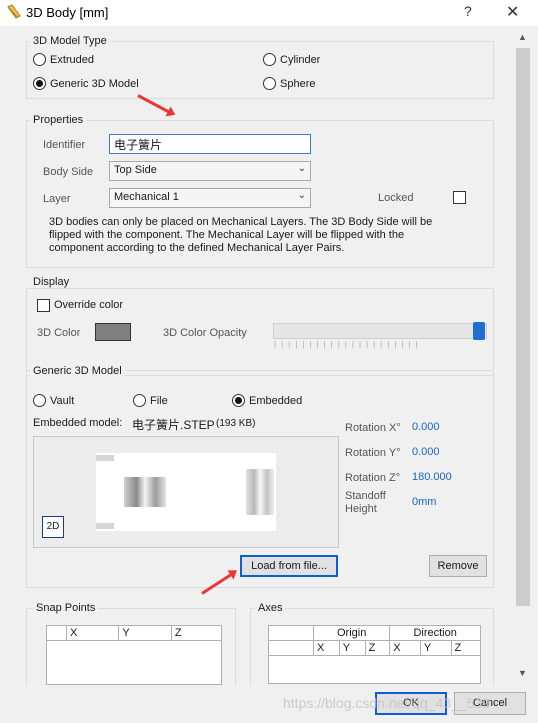 This screenshot has width=538, height=723. What do you see at coordinates (146, 197) in the screenshot?
I see `layer-value: Mechanical 1` at bounding box center [146, 197].